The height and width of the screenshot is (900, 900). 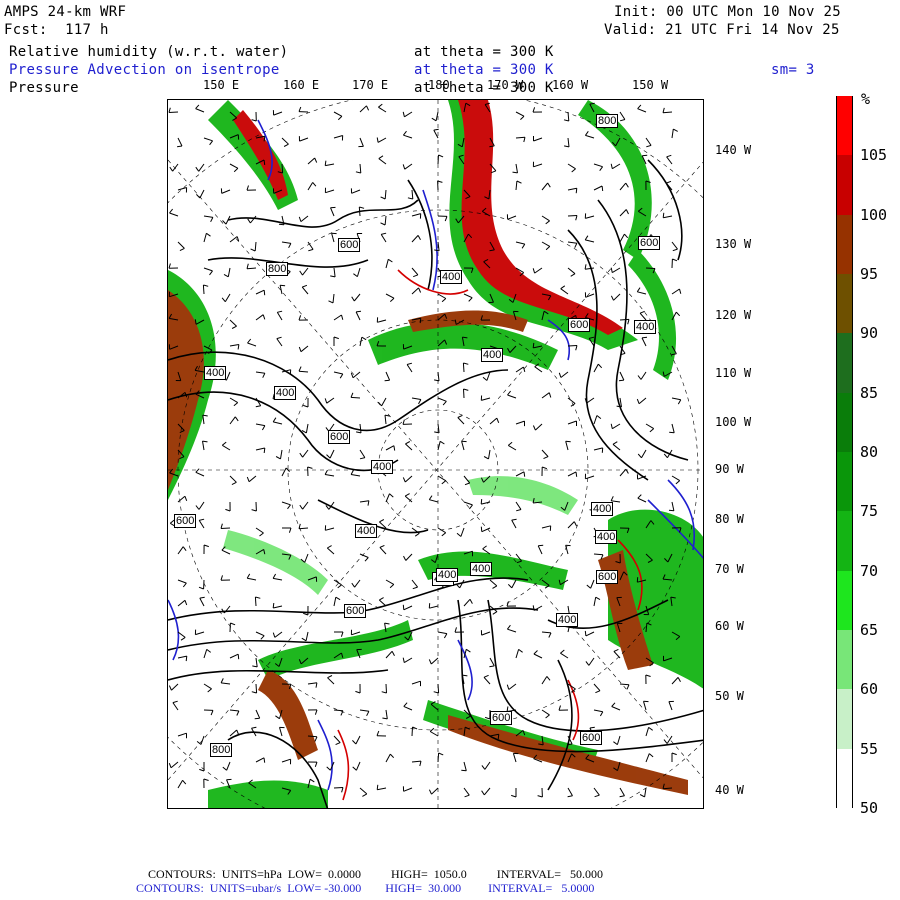 I want to click on colorbar-label: 105, so click(x=874, y=155).